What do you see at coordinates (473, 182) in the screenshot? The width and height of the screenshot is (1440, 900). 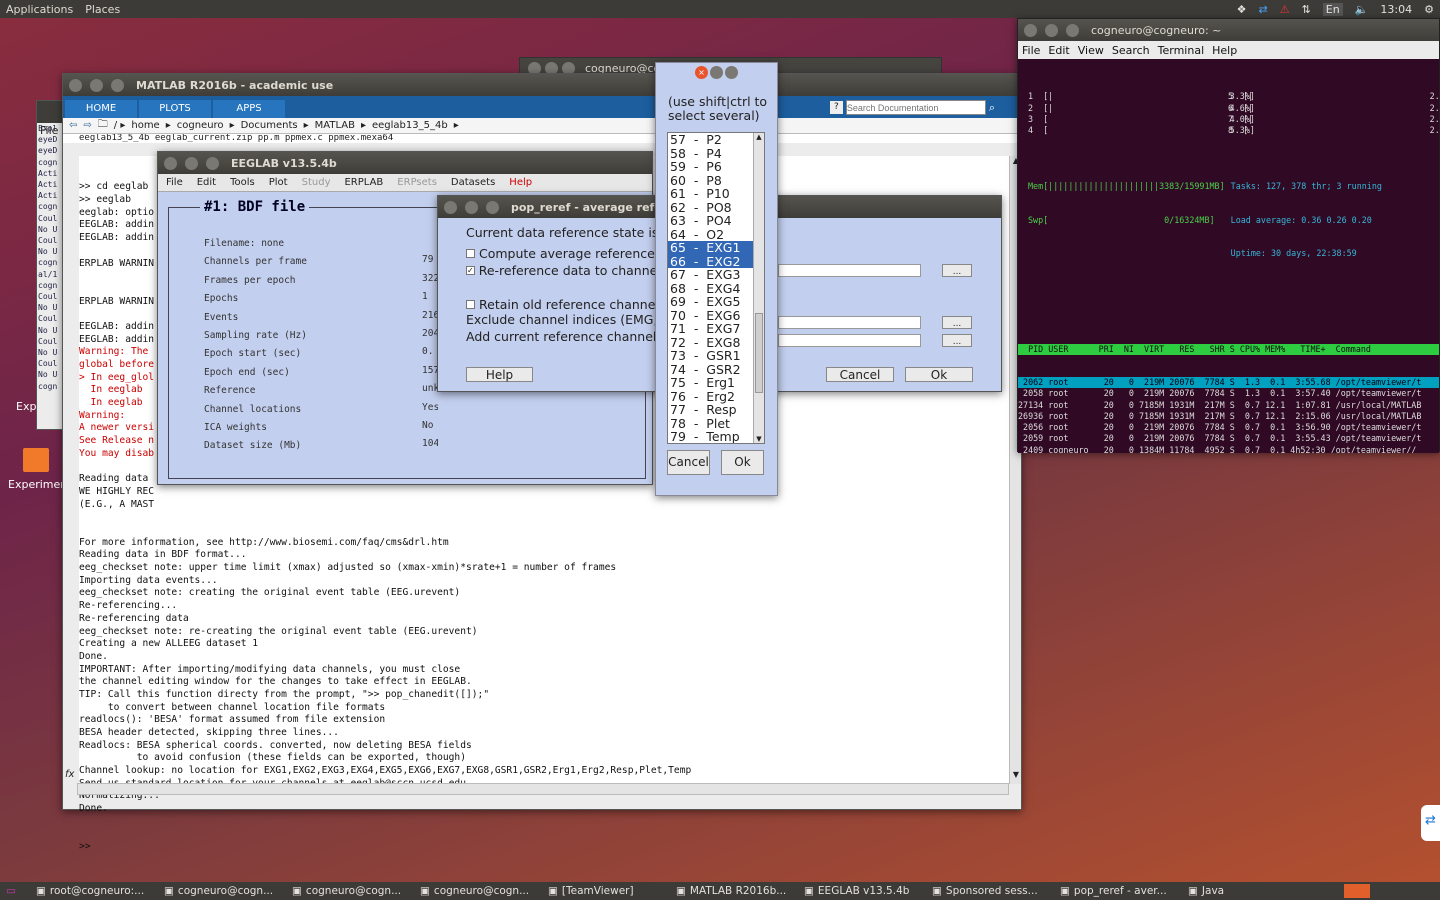 I see `menu-datasets: Datasets` at bounding box center [473, 182].